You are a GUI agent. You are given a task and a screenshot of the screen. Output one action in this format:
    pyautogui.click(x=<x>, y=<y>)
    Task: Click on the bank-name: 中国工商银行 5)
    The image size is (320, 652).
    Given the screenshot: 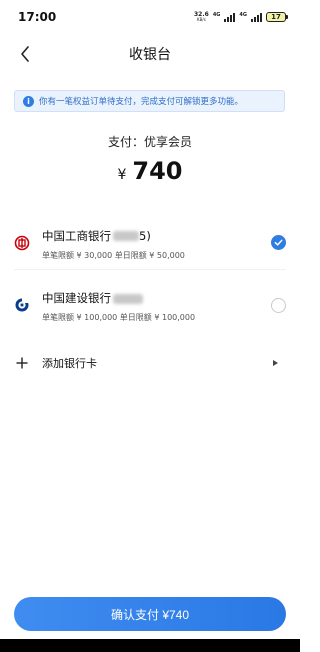 What is the action you would take?
    pyautogui.click(x=96, y=236)
    